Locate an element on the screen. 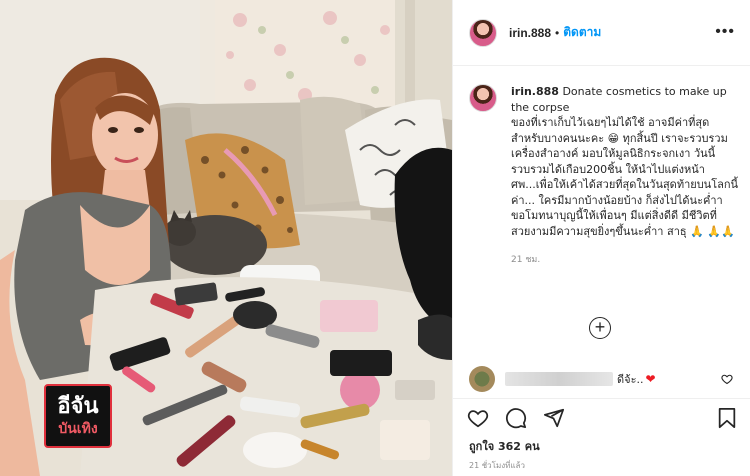 This screenshot has height=476, width=750. comment-row: ดีจ้ะ.. ❤ is located at coordinates (604, 379).